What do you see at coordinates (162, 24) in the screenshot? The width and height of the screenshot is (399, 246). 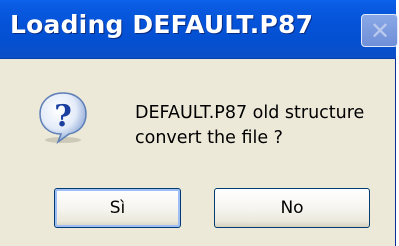 I see `dialog-title: Loading DEFAULT.P87` at bounding box center [162, 24].